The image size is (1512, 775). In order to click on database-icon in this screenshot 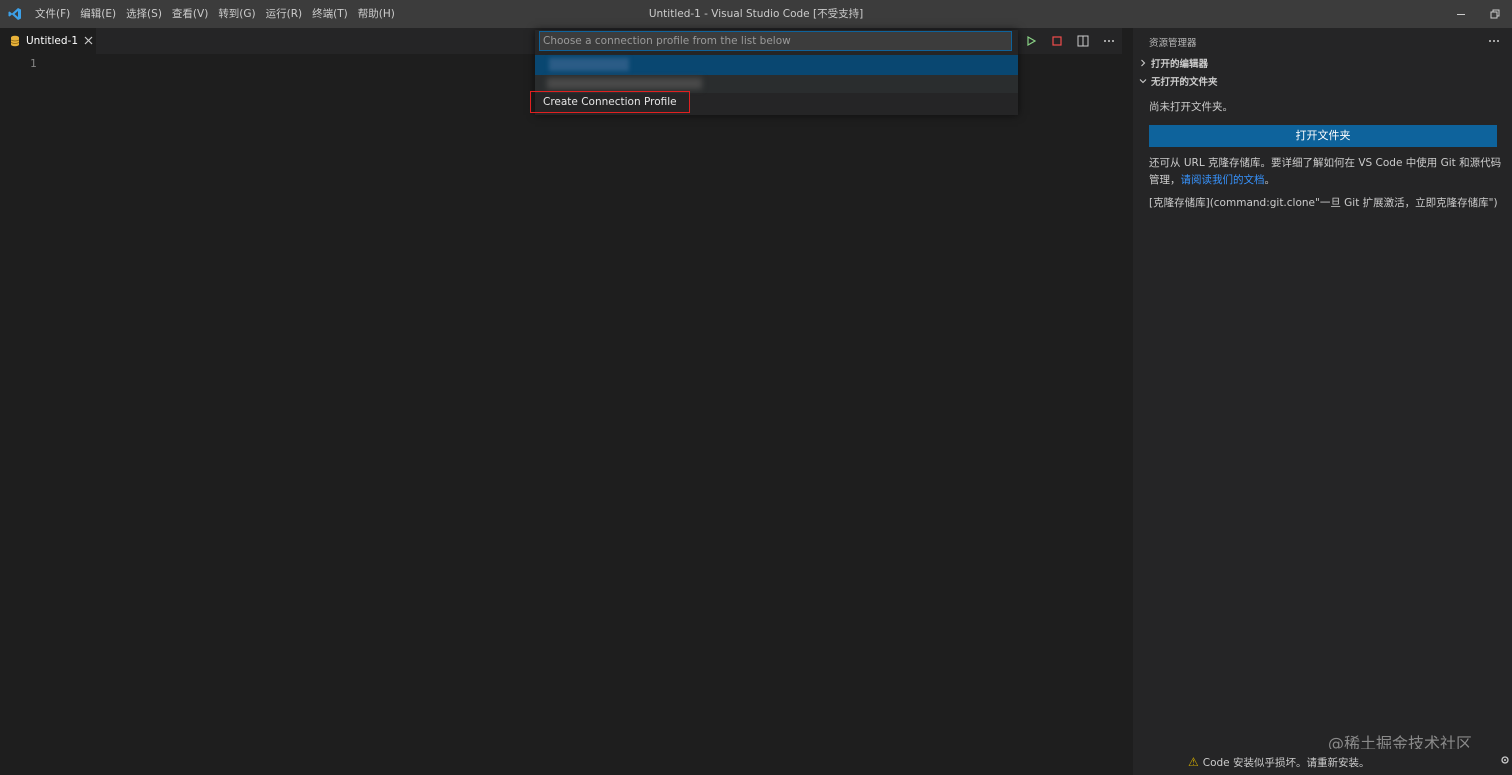, I will do `click(15, 41)`.